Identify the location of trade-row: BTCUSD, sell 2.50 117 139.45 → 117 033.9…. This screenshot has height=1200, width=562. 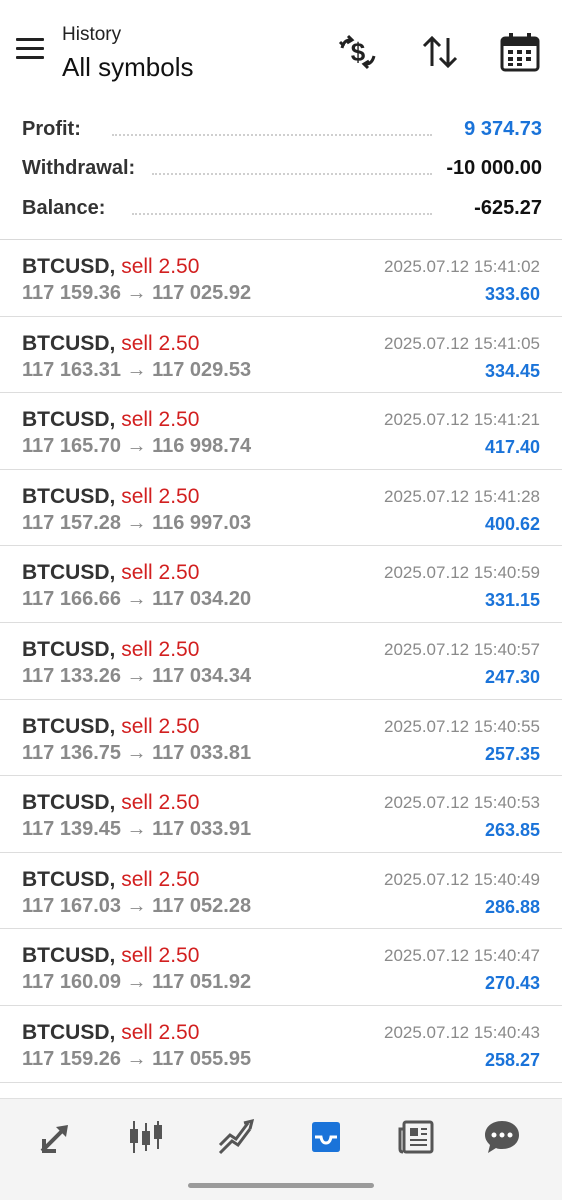
(281, 814).